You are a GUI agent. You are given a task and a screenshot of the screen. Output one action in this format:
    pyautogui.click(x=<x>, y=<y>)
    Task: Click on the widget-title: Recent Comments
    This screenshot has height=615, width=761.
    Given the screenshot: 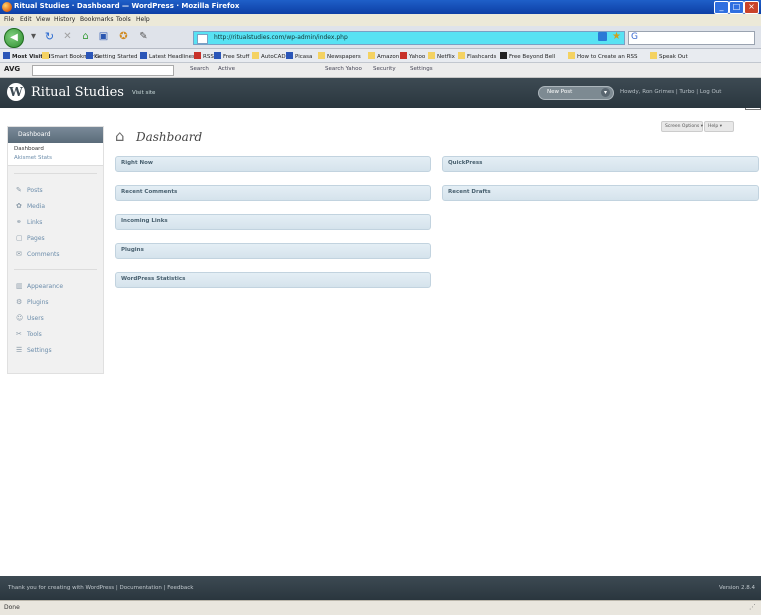 What is the action you would take?
    pyautogui.click(x=149, y=192)
    